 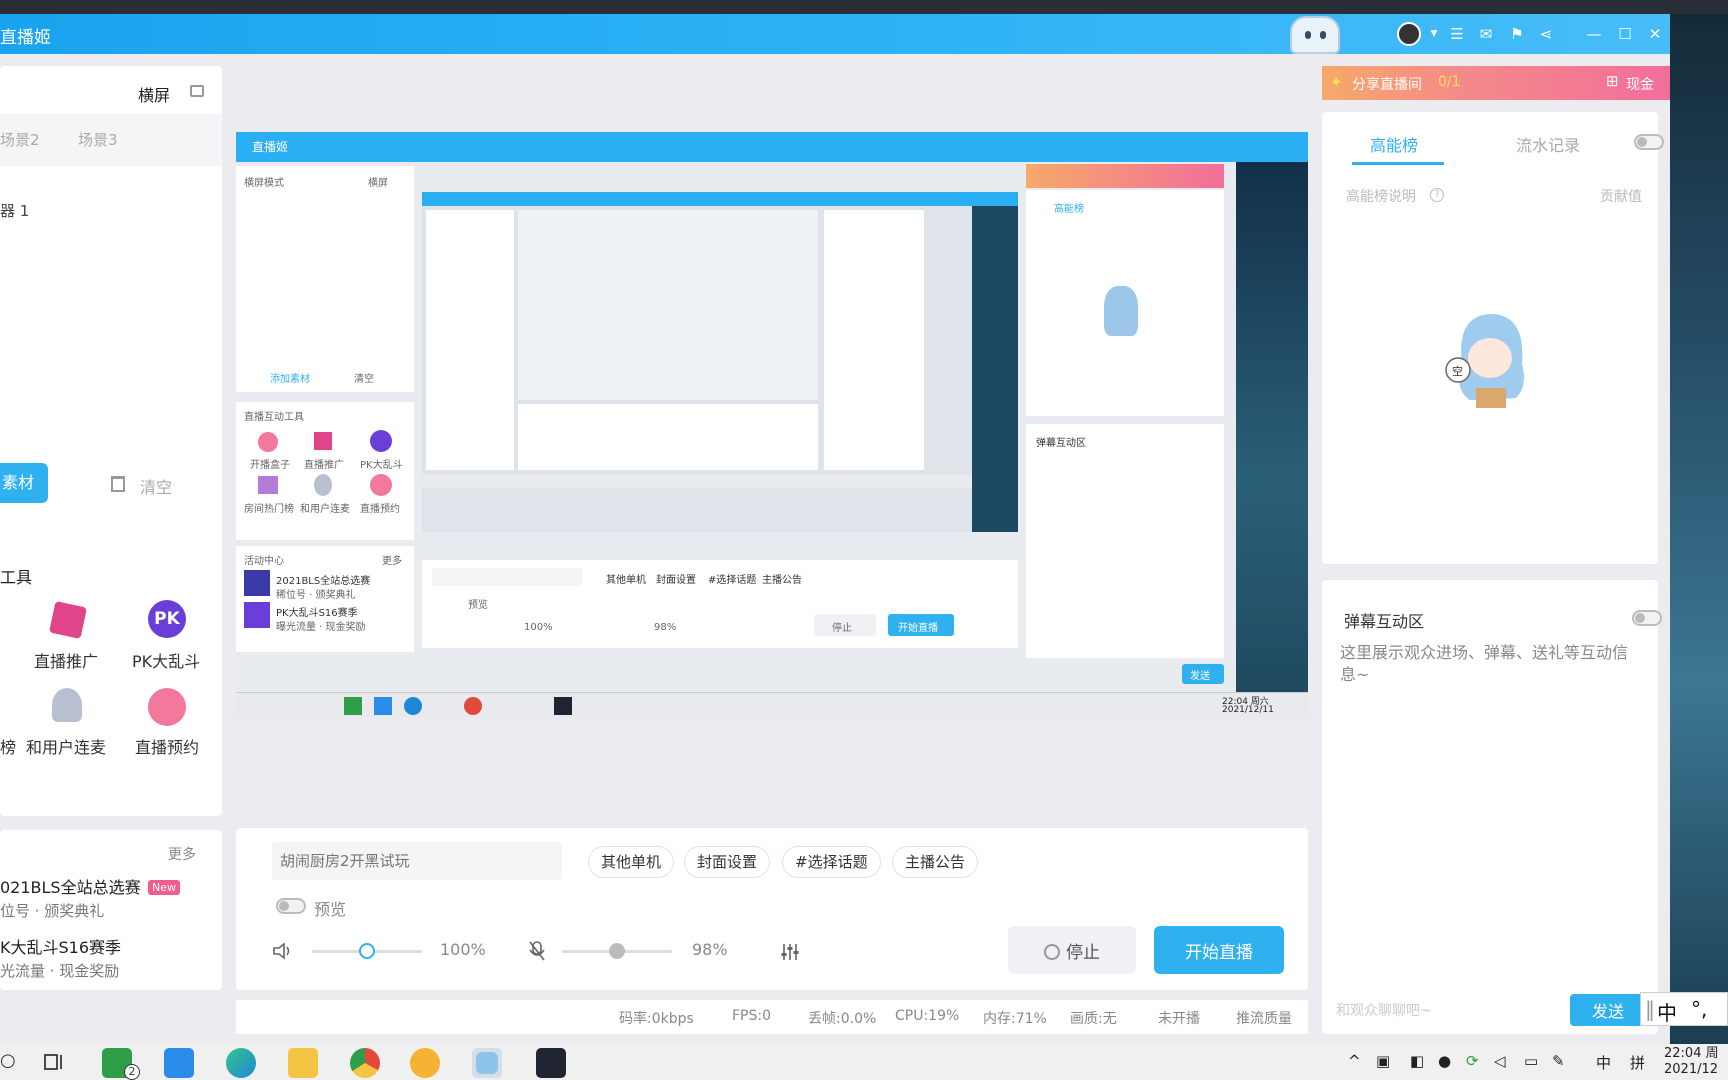 I want to click on reservation-icon, so click(x=167, y=707).